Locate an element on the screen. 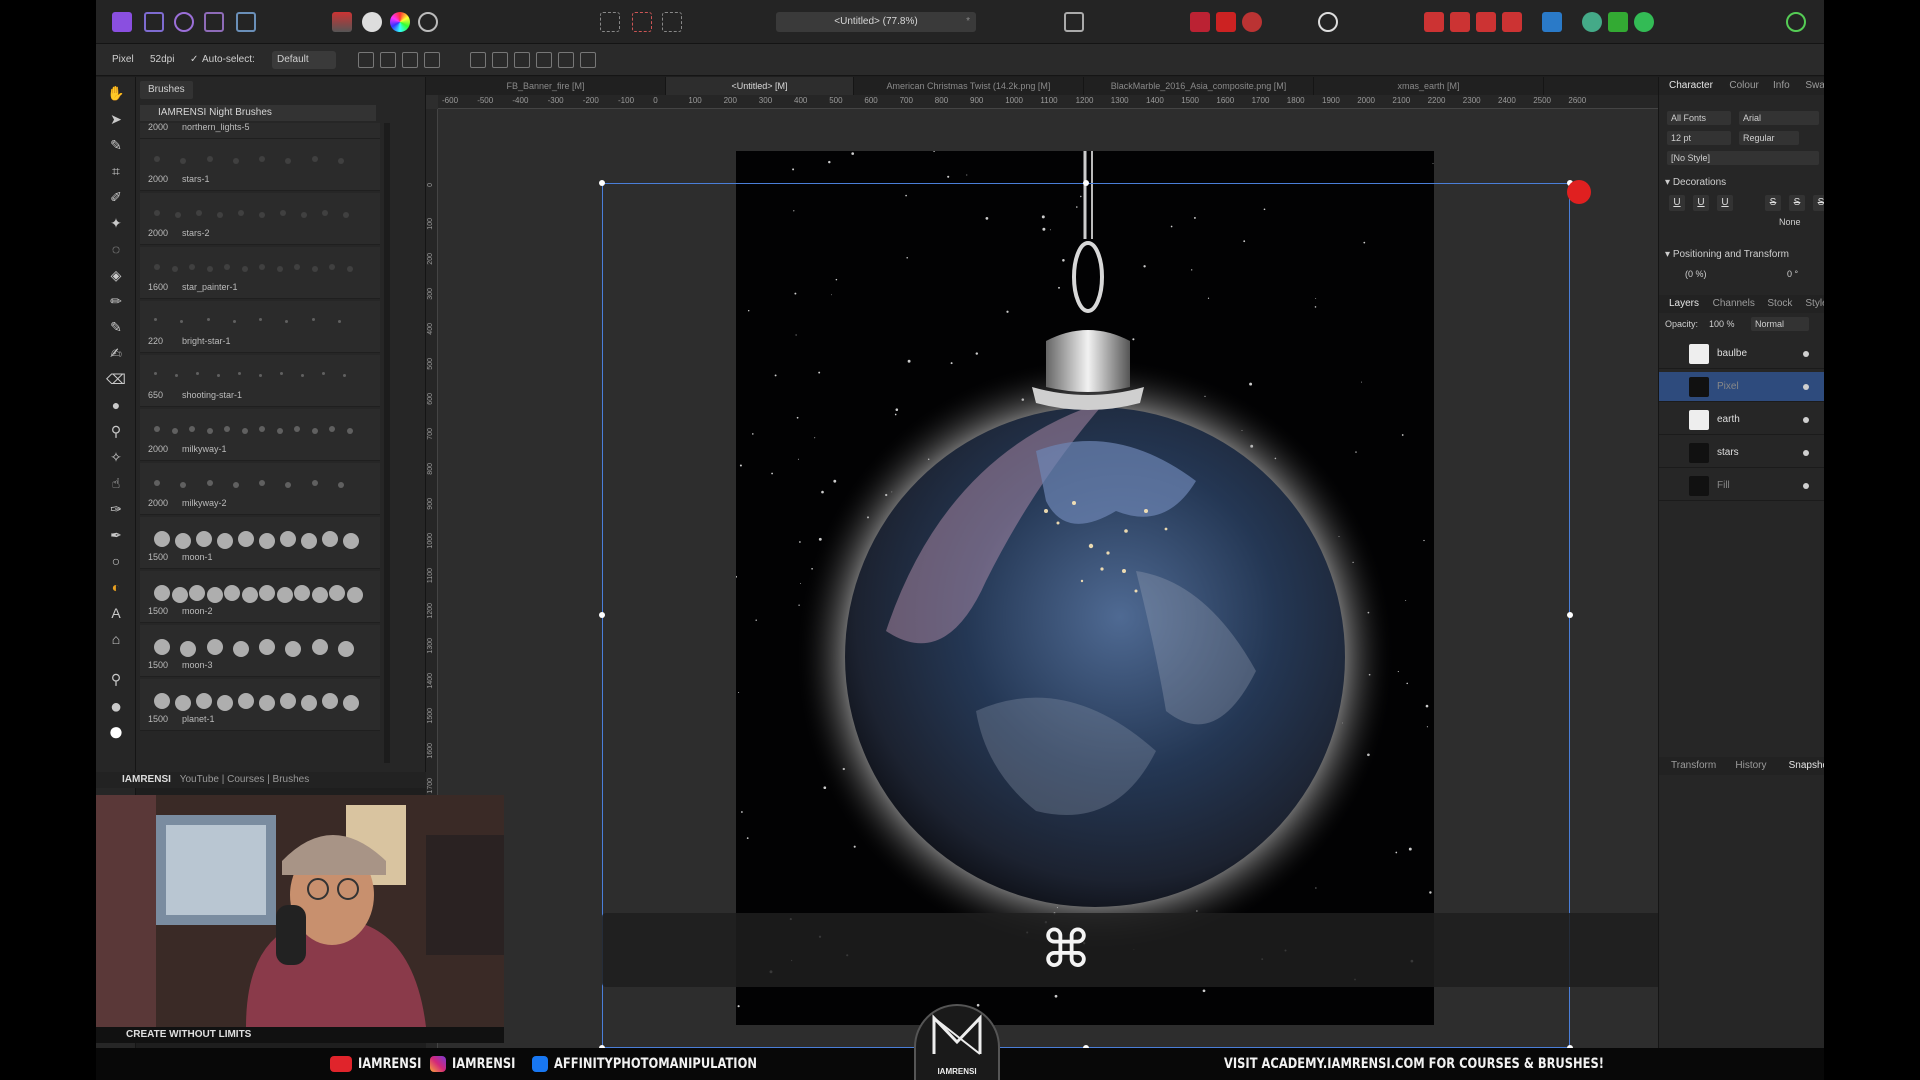 The height and width of the screenshot is (1080, 1920). kerning-value: (0 %) is located at coordinates (1696, 274).